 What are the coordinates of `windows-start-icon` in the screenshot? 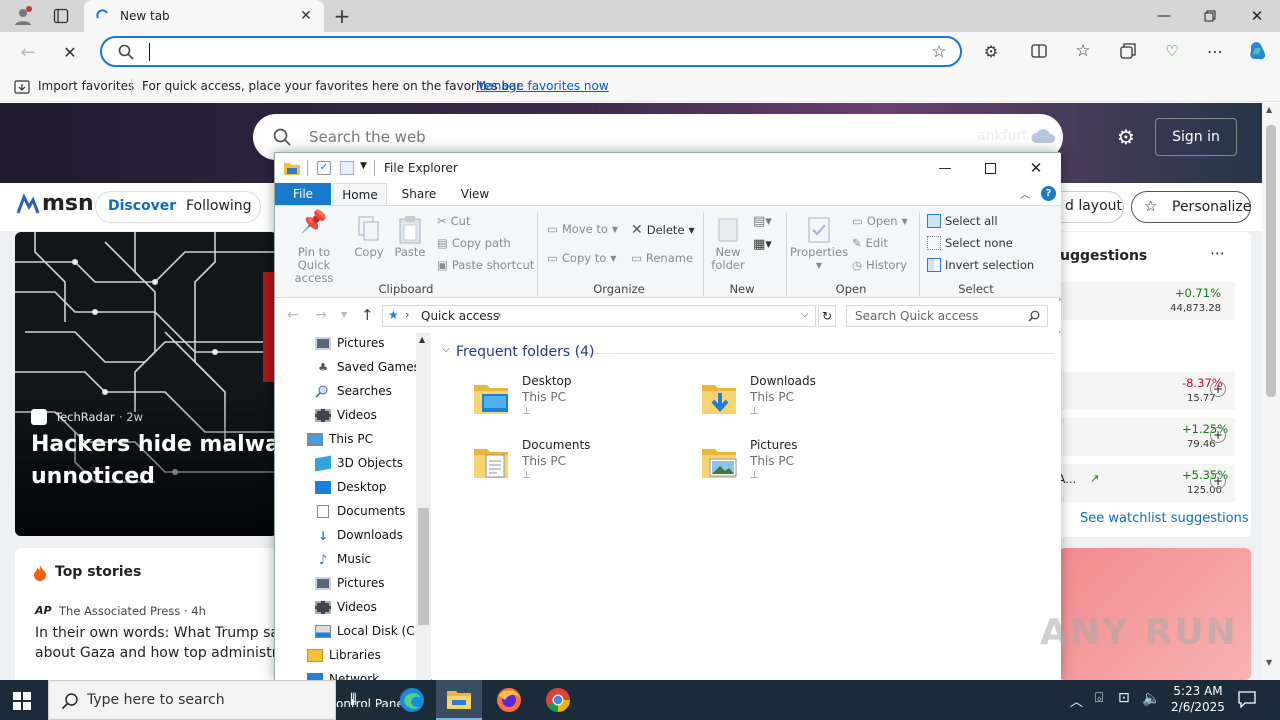 It's located at (22, 701).